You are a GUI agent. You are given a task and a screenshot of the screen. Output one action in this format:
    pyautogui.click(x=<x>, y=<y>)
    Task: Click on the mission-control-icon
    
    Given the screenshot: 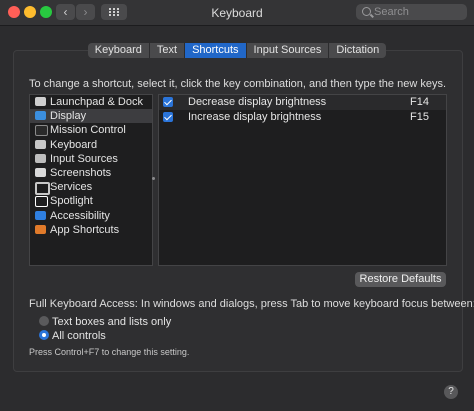 What is the action you would take?
    pyautogui.click(x=41, y=131)
    